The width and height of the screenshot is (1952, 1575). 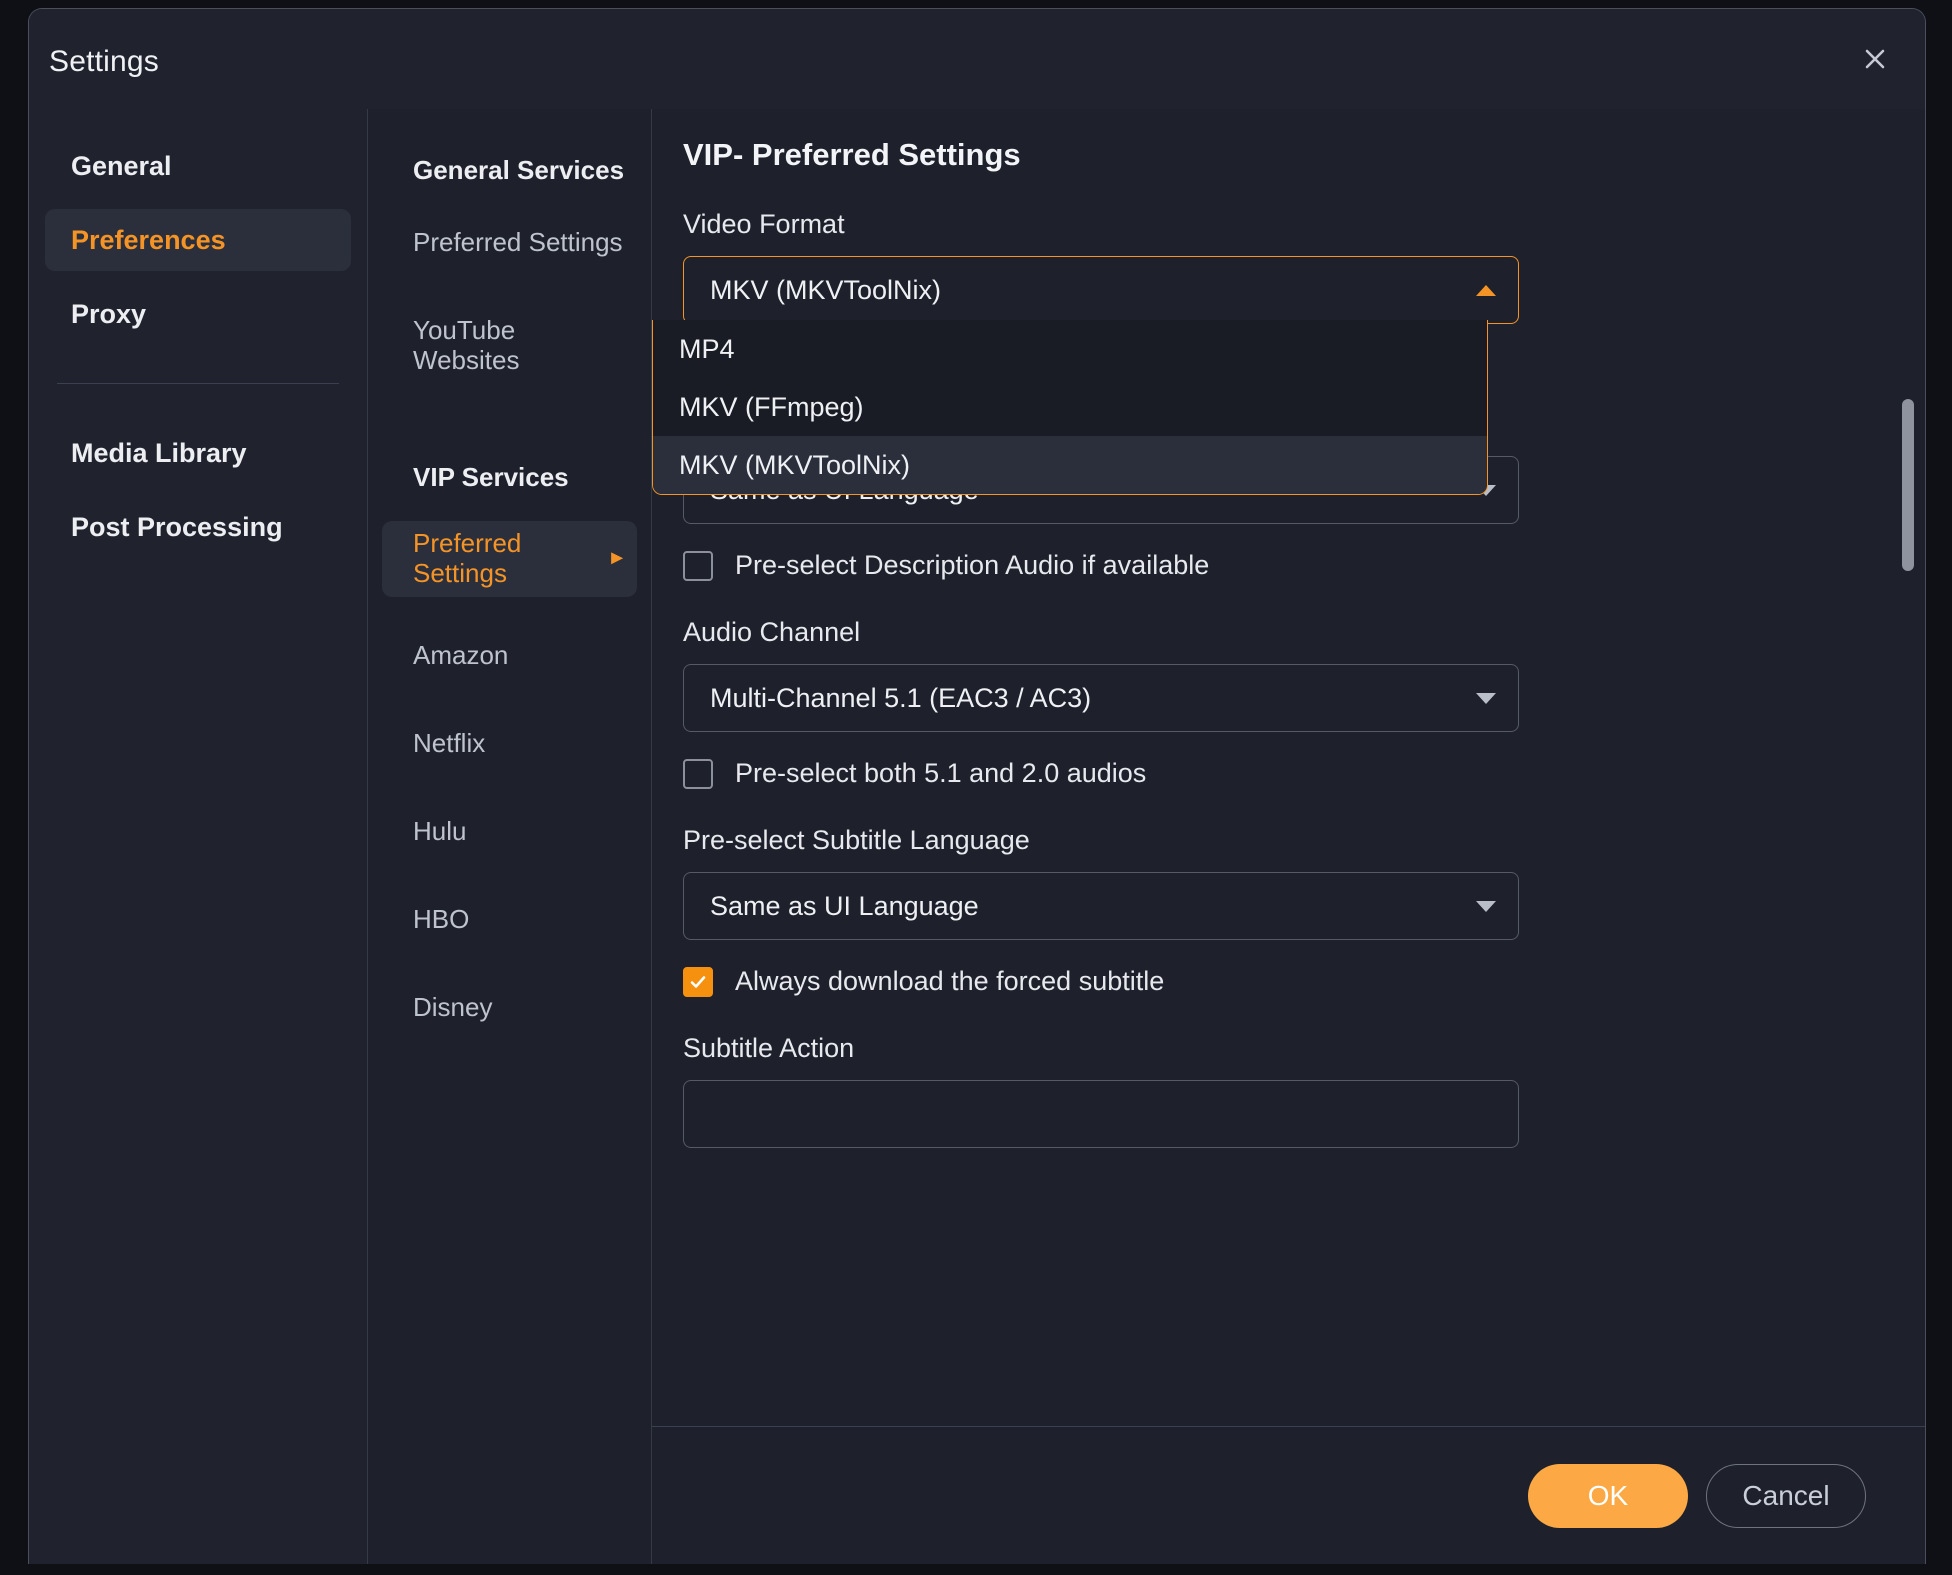 I want to click on service-item-label: Disney, so click(x=453, y=1006).